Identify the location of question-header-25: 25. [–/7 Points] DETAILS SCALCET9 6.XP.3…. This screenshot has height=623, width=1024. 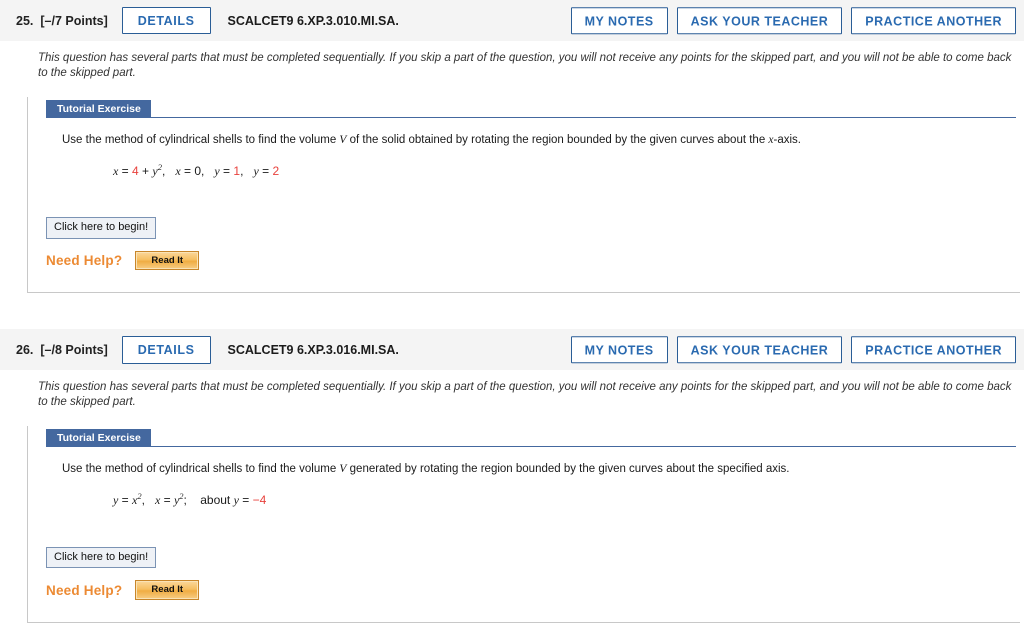
(512, 20).